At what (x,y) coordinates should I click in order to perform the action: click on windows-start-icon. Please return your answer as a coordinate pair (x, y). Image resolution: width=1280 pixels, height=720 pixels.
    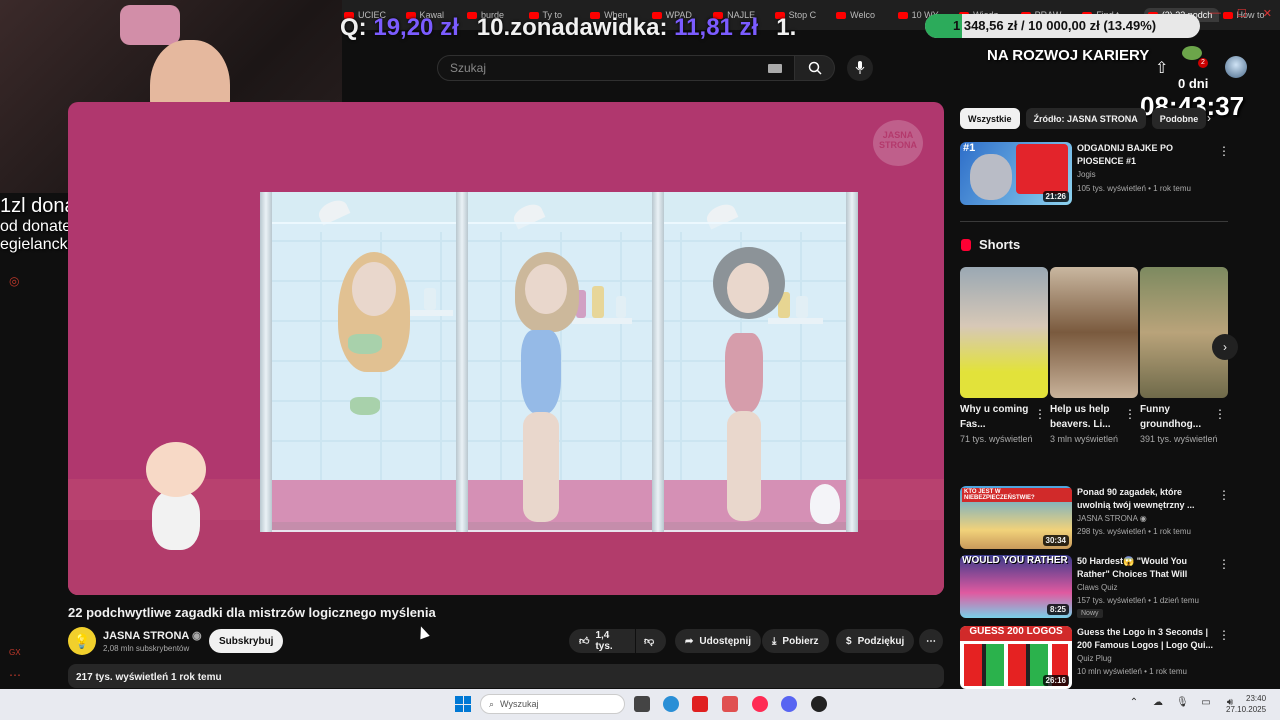
    Looking at the image, I should click on (463, 704).